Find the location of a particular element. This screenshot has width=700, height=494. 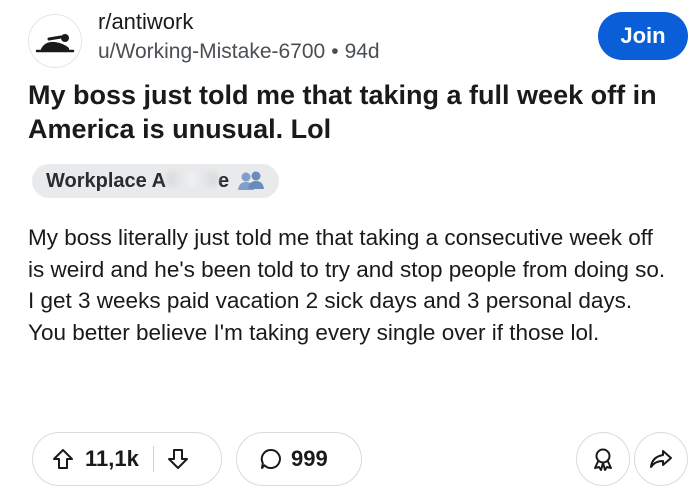

flair-censor-blur is located at coordinates (192, 178).